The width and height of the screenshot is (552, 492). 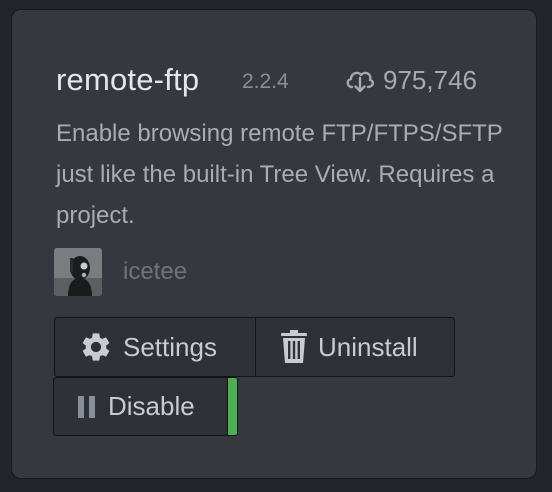 What do you see at coordinates (294, 347) in the screenshot?
I see `trash-icon` at bounding box center [294, 347].